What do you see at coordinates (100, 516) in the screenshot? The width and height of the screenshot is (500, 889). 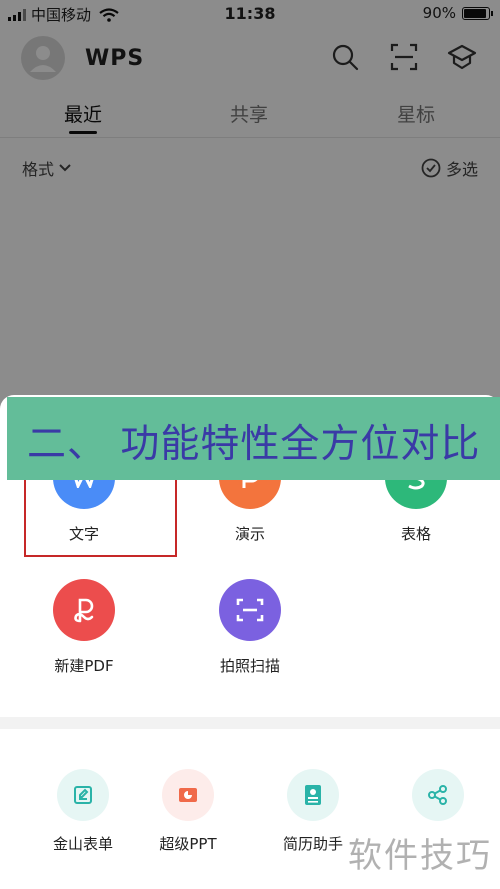 I see `highlight-box` at bounding box center [100, 516].